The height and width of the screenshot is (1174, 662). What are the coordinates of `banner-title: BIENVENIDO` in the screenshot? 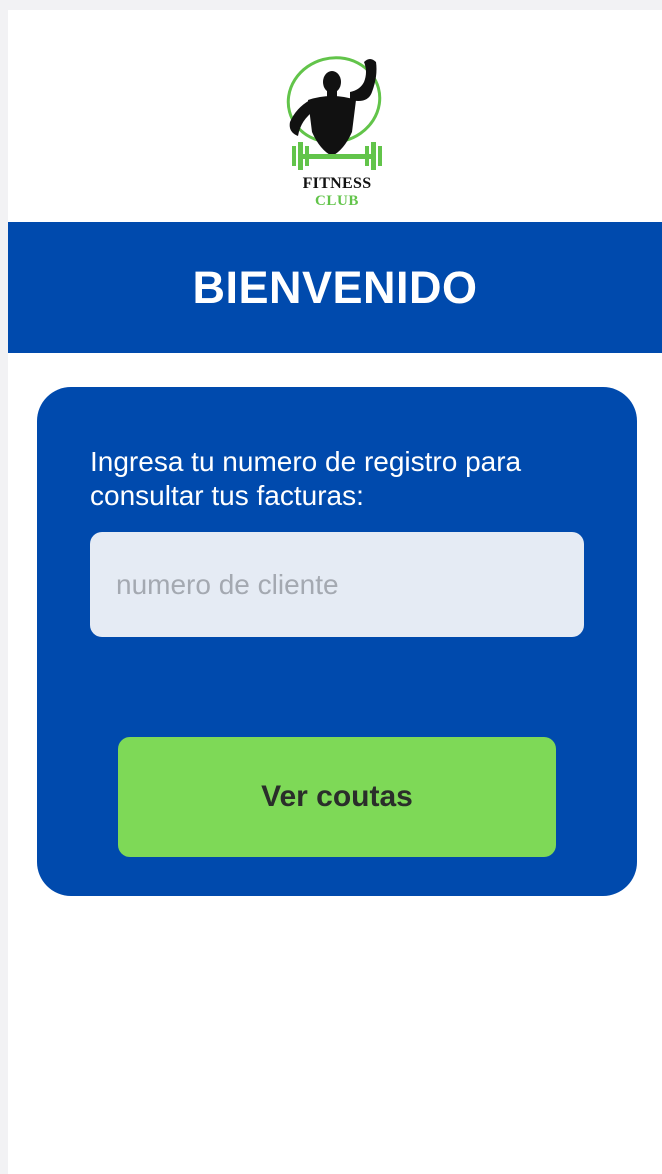 It's located at (335, 287).